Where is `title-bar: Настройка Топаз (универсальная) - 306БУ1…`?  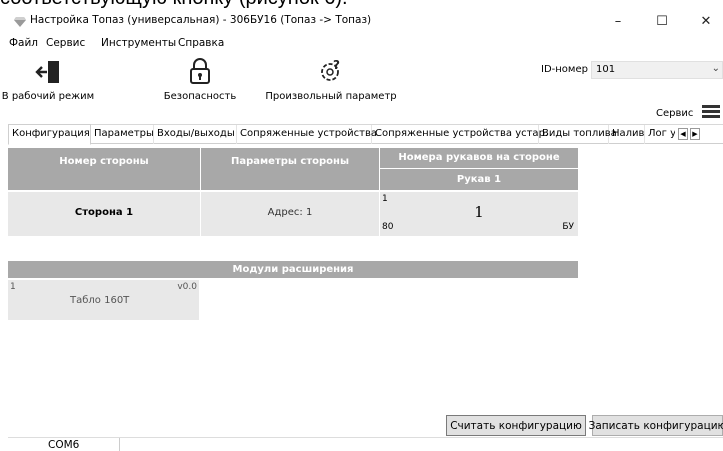 title-bar: Настройка Топаз (универсальная) - 306БУ1… is located at coordinates (365, 21).